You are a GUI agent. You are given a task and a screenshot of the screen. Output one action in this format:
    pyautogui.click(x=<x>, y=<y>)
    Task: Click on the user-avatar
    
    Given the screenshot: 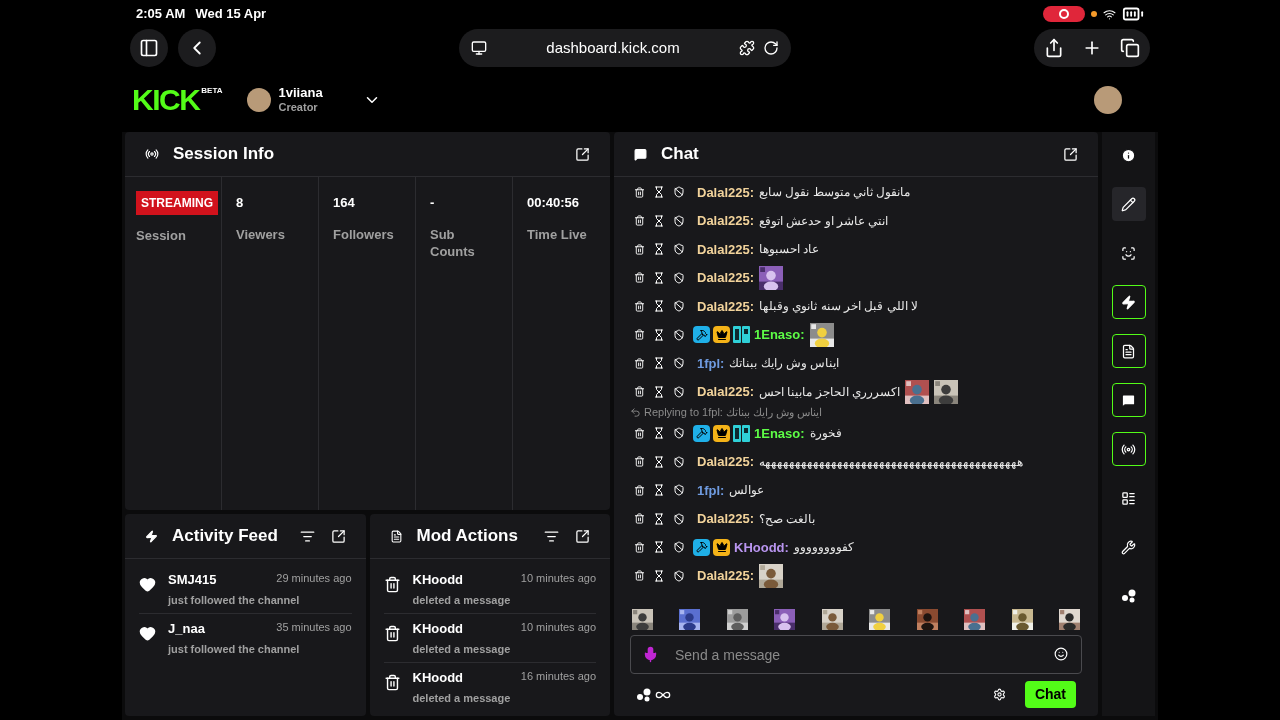 What is the action you would take?
    pyautogui.click(x=1108, y=100)
    